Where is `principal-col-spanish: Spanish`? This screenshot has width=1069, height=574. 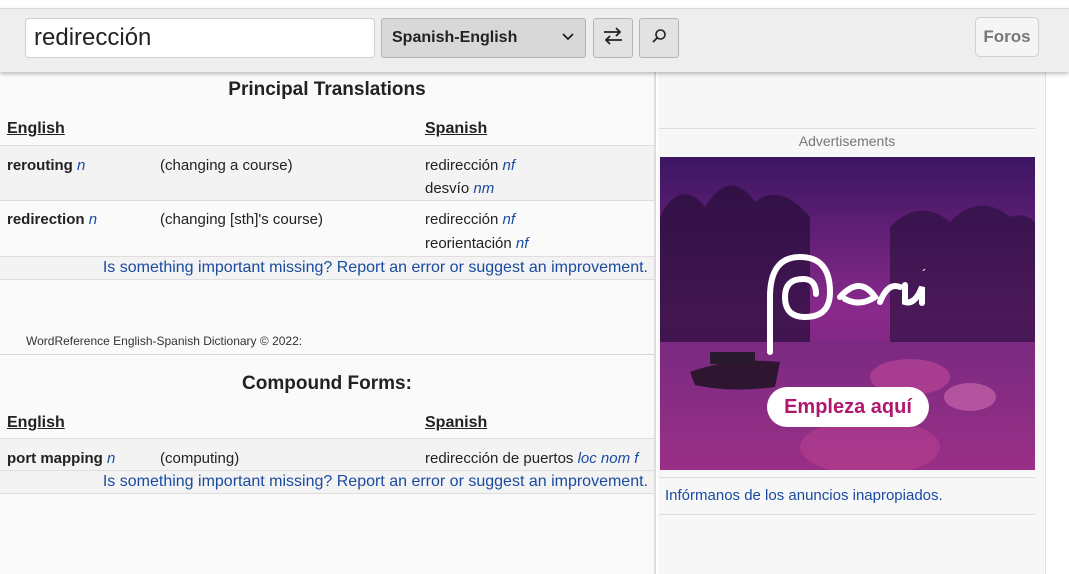 principal-col-spanish: Spanish is located at coordinates (456, 128).